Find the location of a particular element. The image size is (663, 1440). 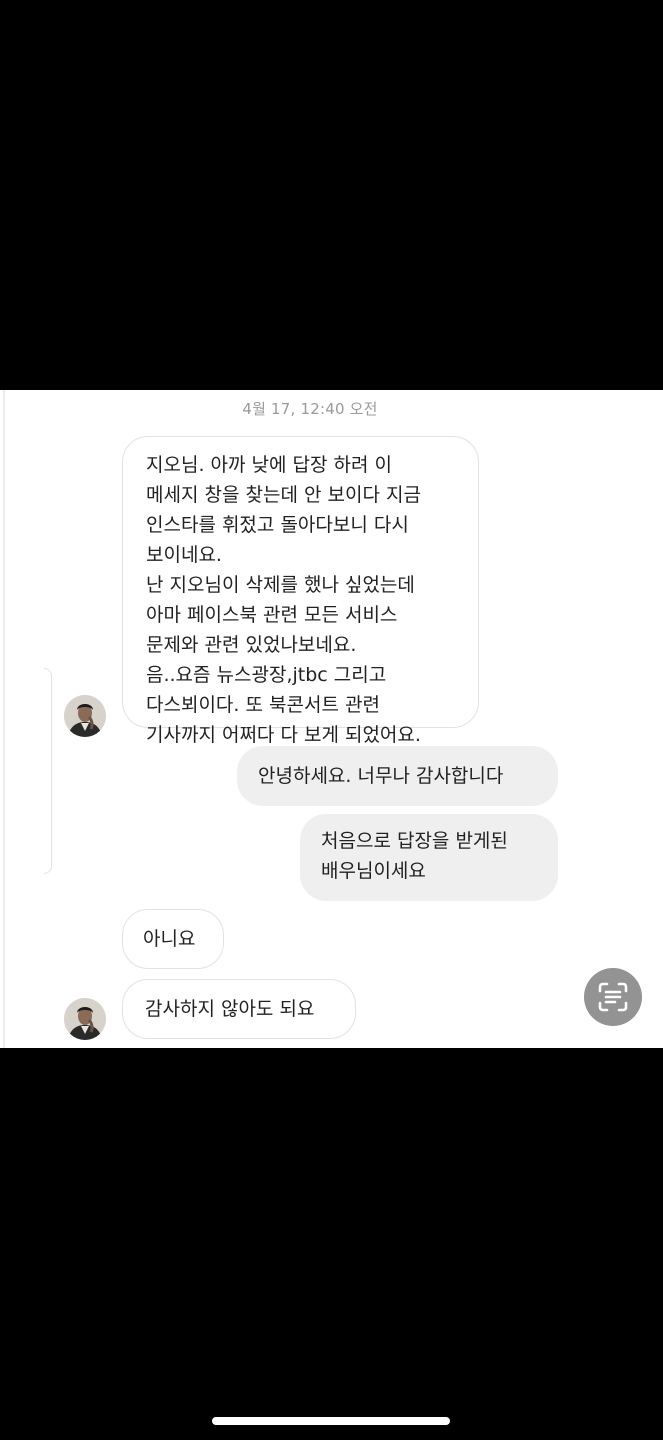

message-line: 처음으로 답장을 받게된 is located at coordinates (414, 841).